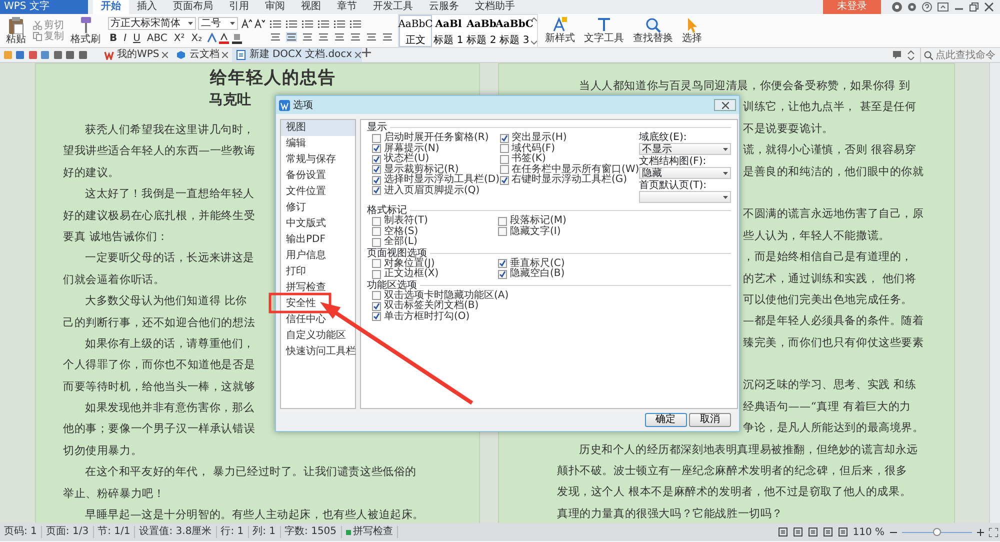 This screenshot has width=1000, height=542. Describe the element at coordinates (318, 192) in the screenshot. I see `nav-item: 文件位置` at that location.